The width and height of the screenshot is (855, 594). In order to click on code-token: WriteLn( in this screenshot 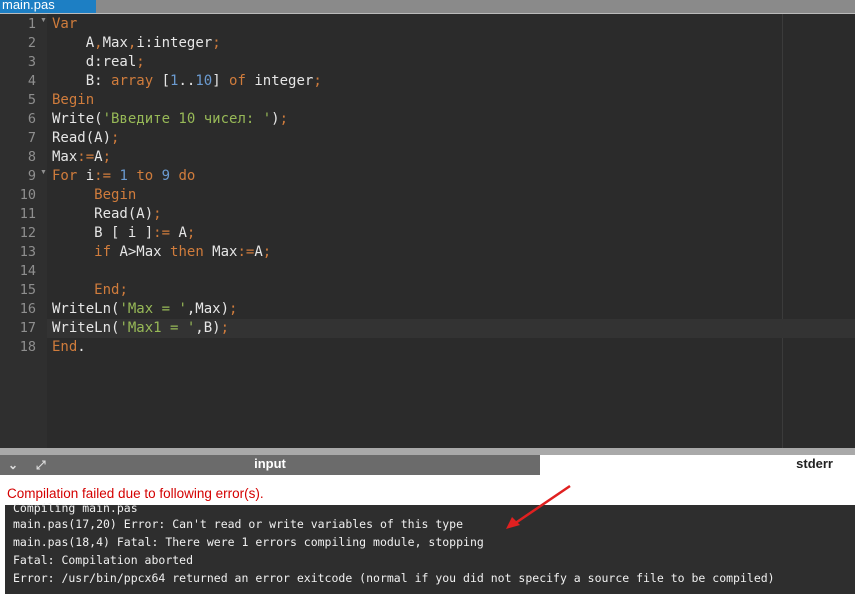, I will do `click(86, 309)`.